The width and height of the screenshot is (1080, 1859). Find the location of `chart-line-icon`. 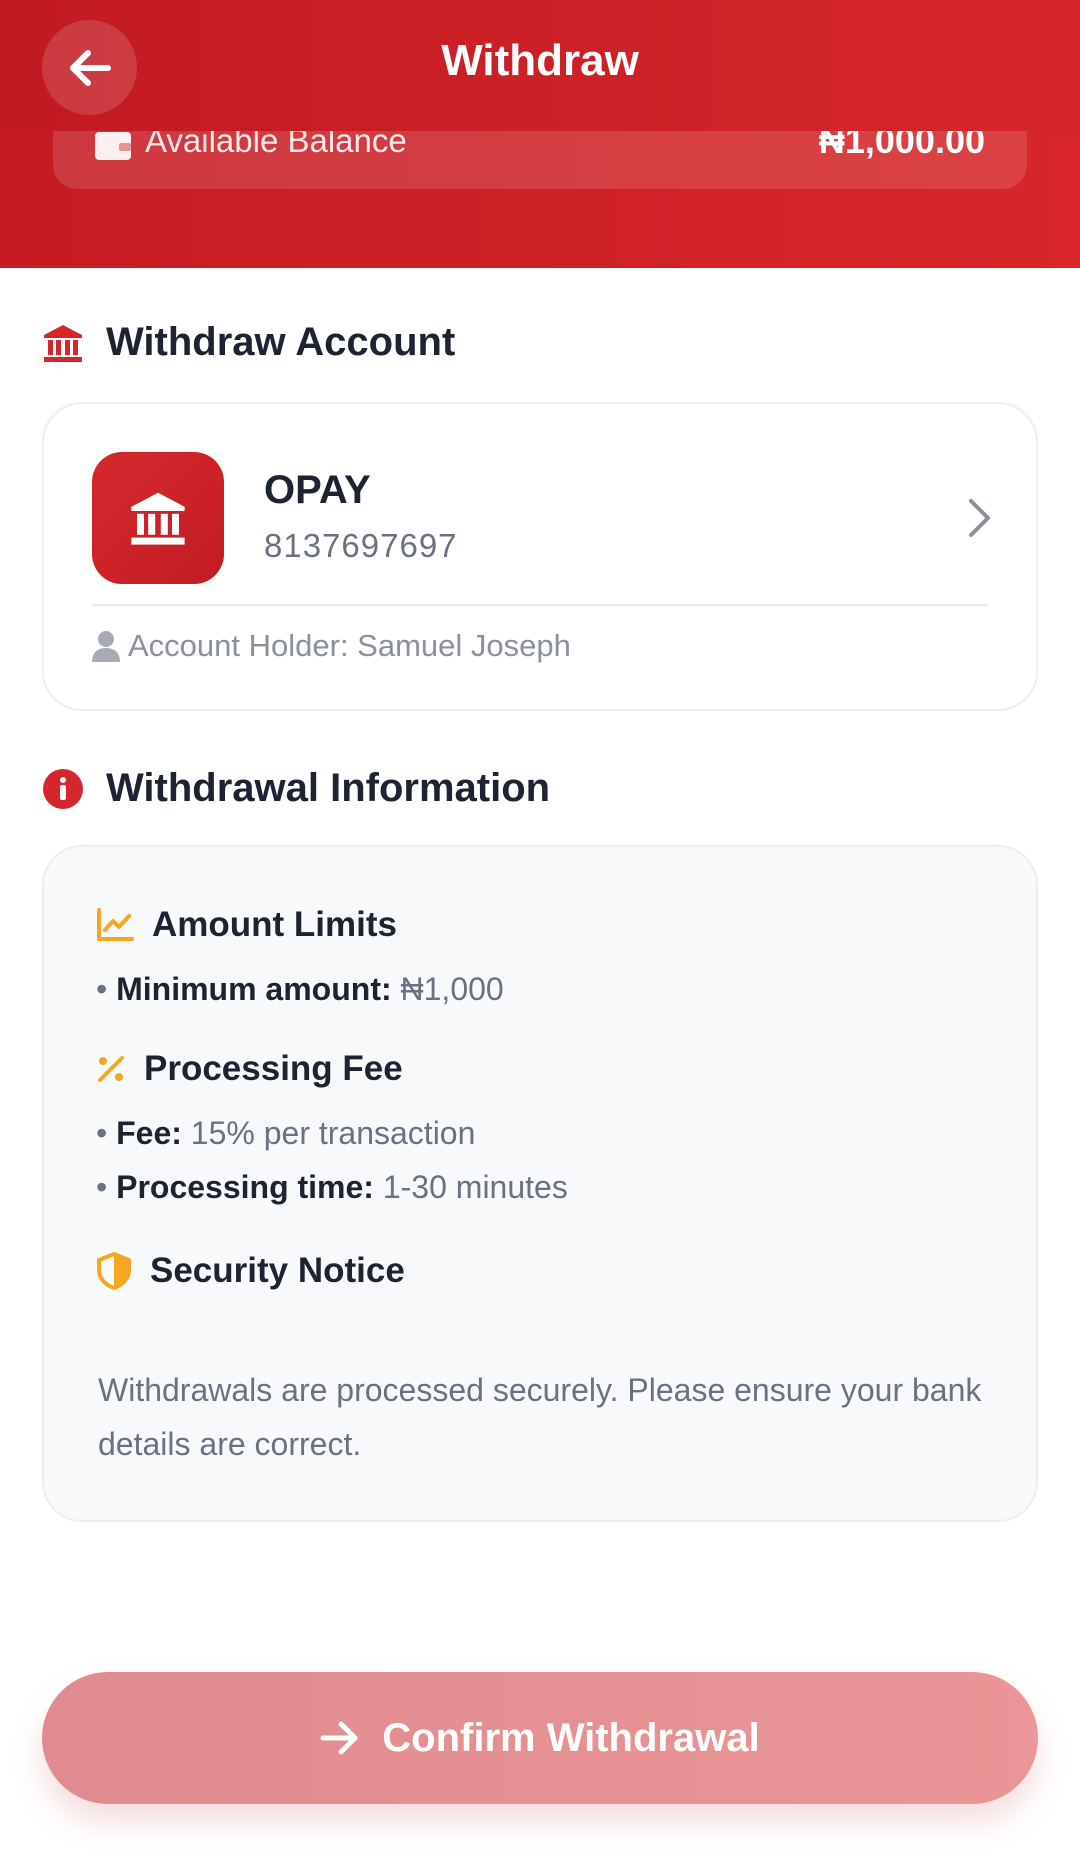

chart-line-icon is located at coordinates (115, 924).